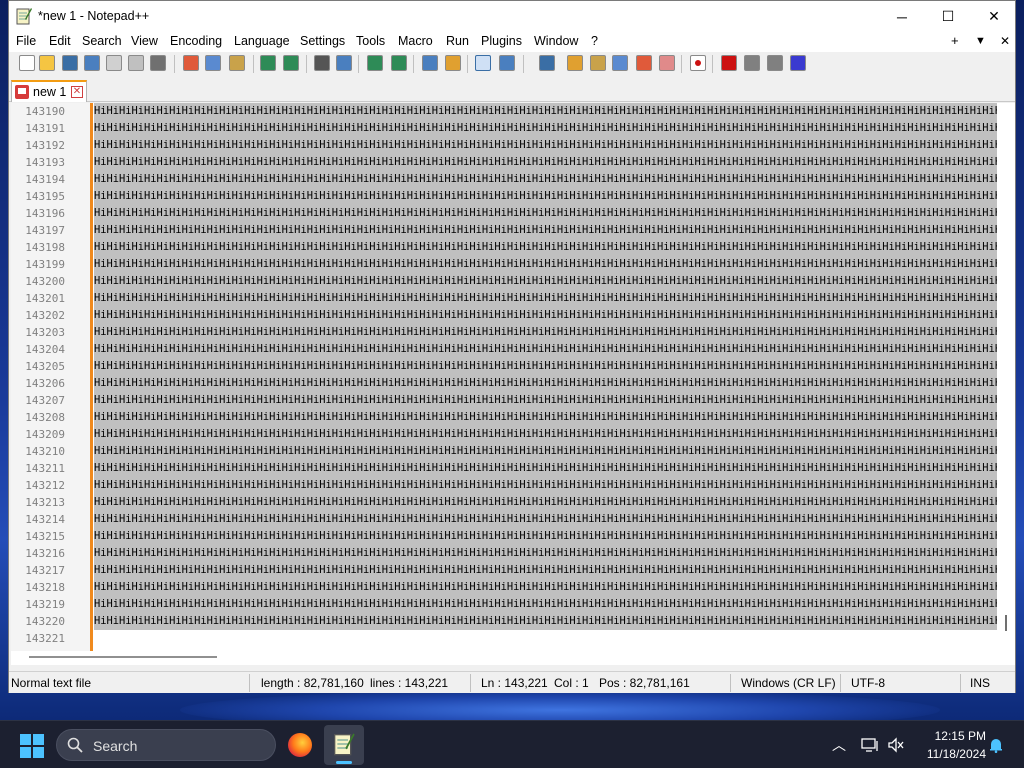 The height and width of the screenshot is (768, 1024). Describe the element at coordinates (102, 41) in the screenshot. I see `menu-search: Search` at that location.